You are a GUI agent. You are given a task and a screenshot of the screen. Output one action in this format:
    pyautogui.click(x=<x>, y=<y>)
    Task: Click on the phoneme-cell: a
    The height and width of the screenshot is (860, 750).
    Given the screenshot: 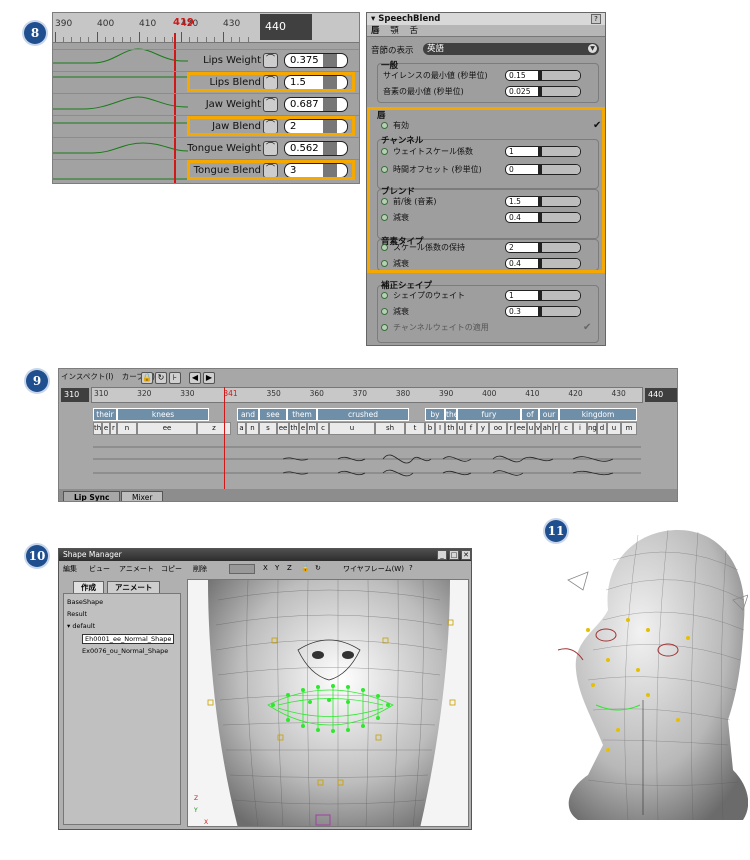 What is the action you would take?
    pyautogui.click(x=241, y=428)
    